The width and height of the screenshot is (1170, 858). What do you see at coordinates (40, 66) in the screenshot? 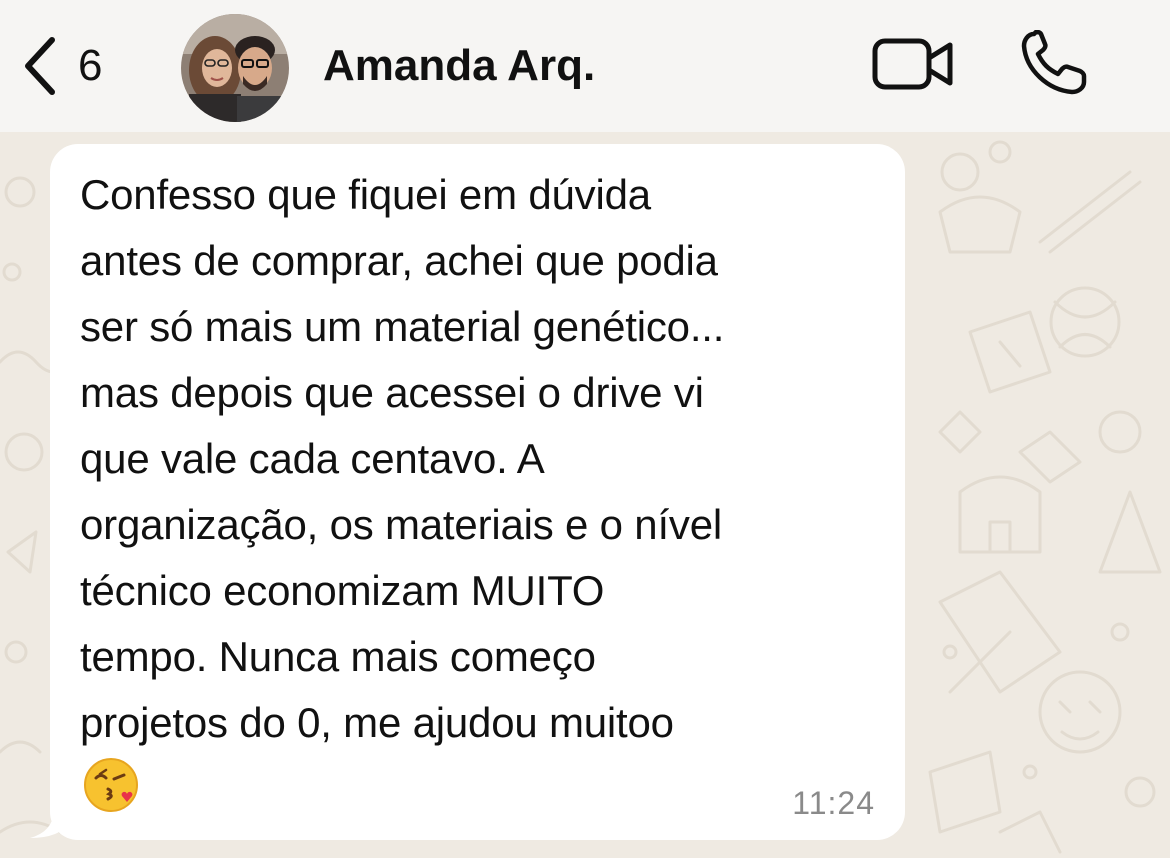
I see `chevron-left-icon` at bounding box center [40, 66].